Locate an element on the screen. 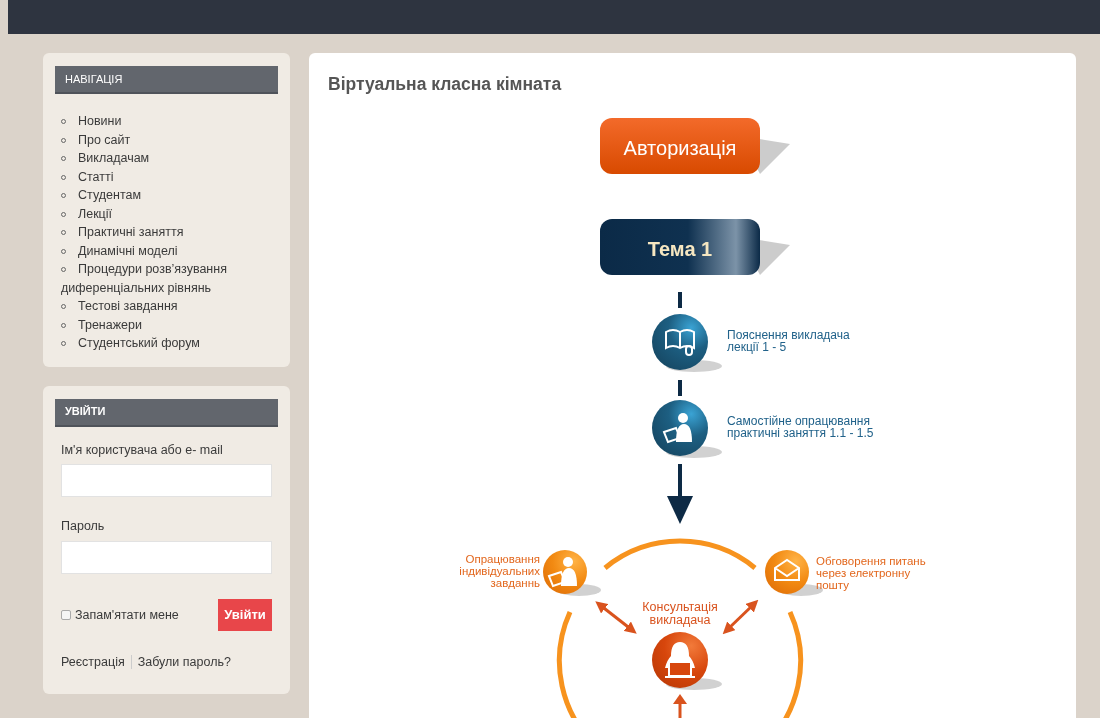 This screenshot has width=1100, height=718. block-label: Авторизація is located at coordinates (680, 148).